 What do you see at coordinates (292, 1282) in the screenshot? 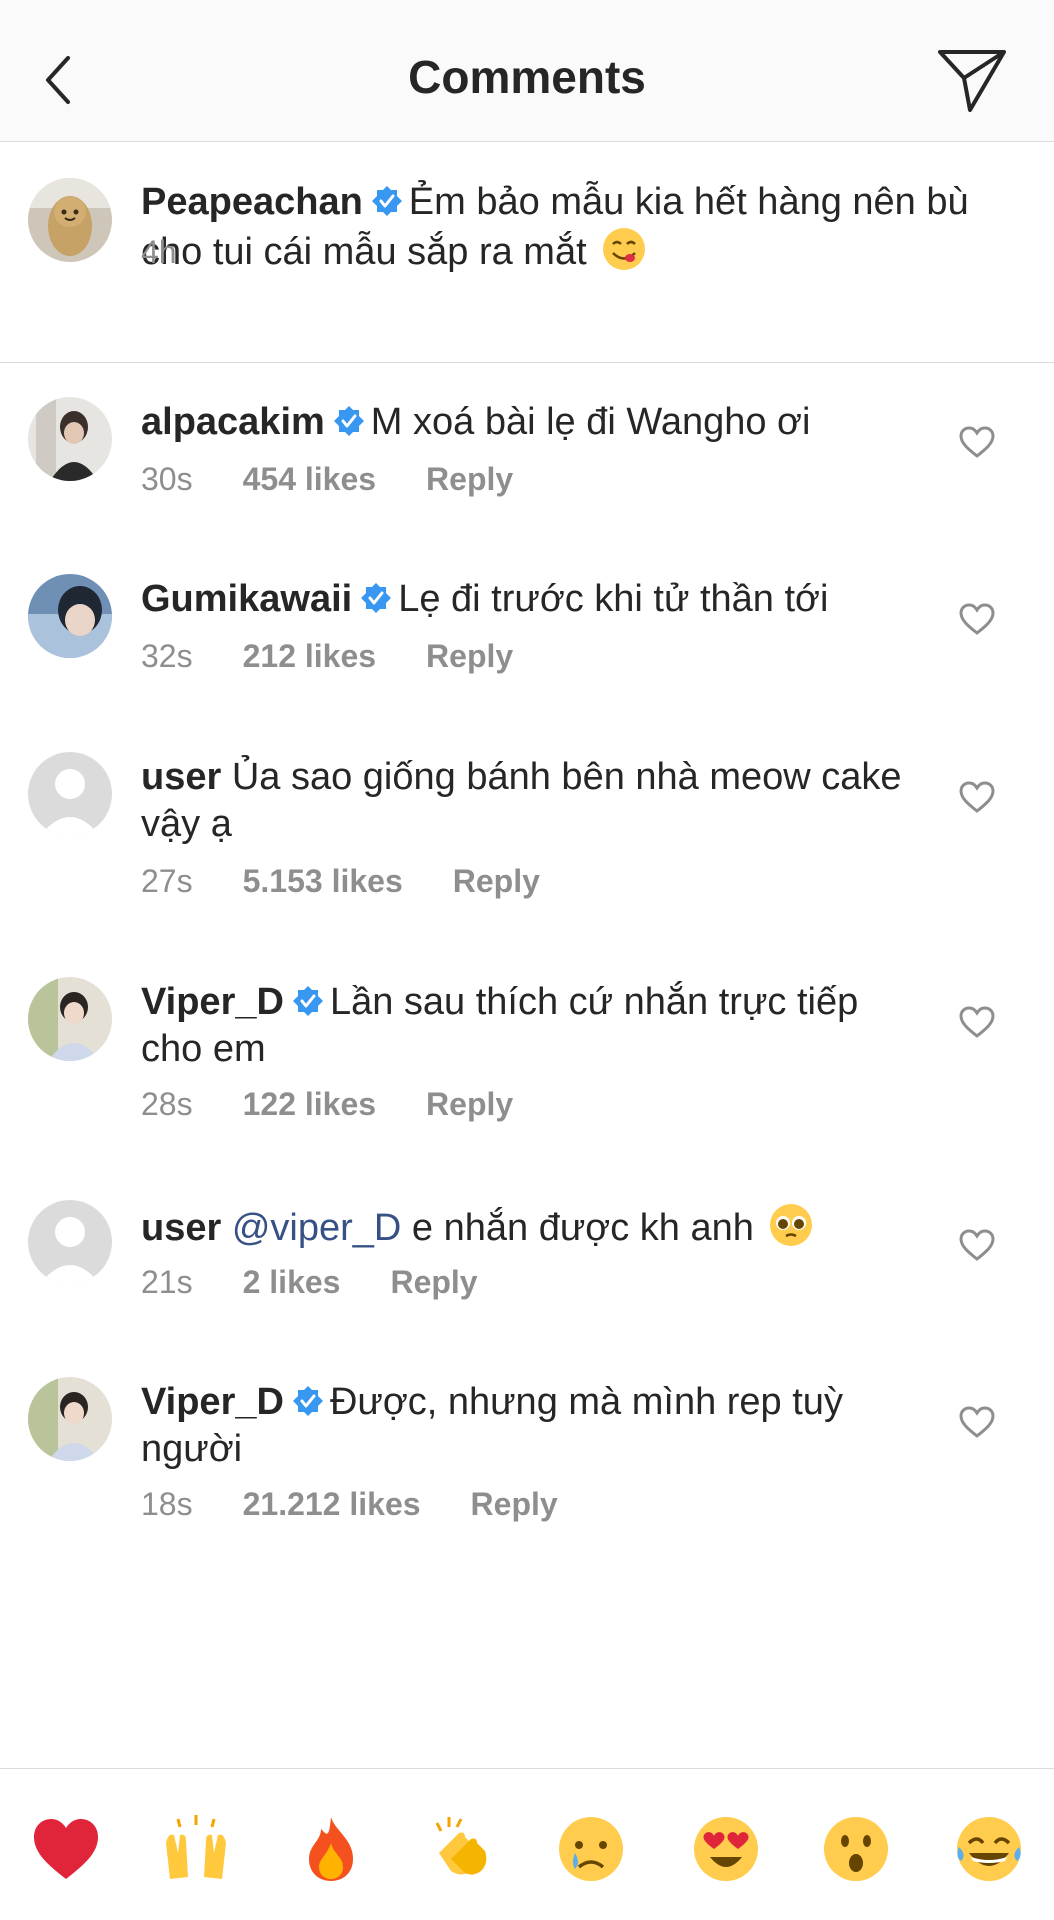
I see `likes-count: 2 likes` at bounding box center [292, 1282].